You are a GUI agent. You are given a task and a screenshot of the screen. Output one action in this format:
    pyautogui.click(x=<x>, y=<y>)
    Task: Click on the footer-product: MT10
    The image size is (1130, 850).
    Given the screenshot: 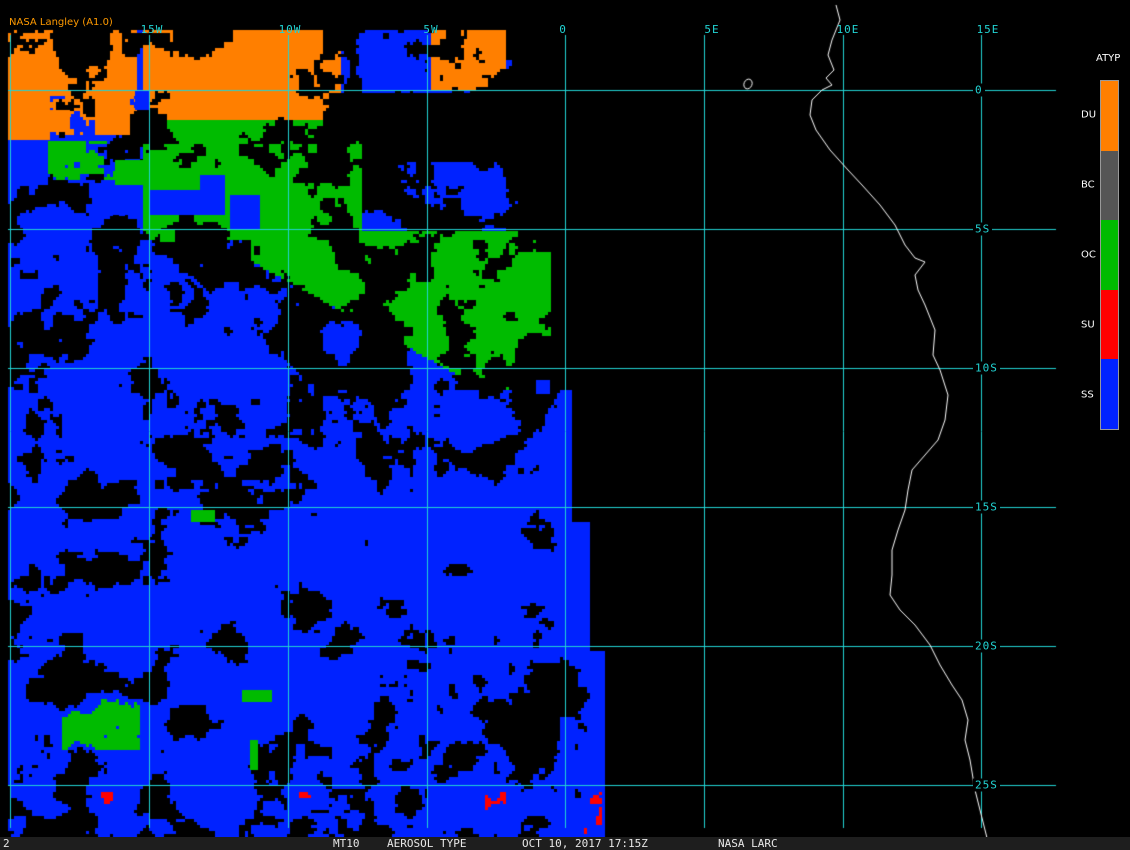 What is the action you would take?
    pyautogui.click(x=346, y=843)
    